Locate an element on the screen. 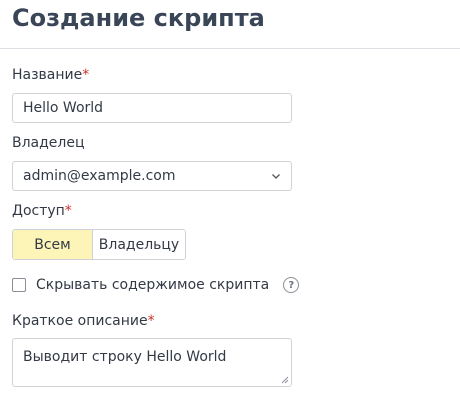 This screenshot has width=460, height=406. description-textarea-value: Выводит строку Hello World is located at coordinates (125, 357).